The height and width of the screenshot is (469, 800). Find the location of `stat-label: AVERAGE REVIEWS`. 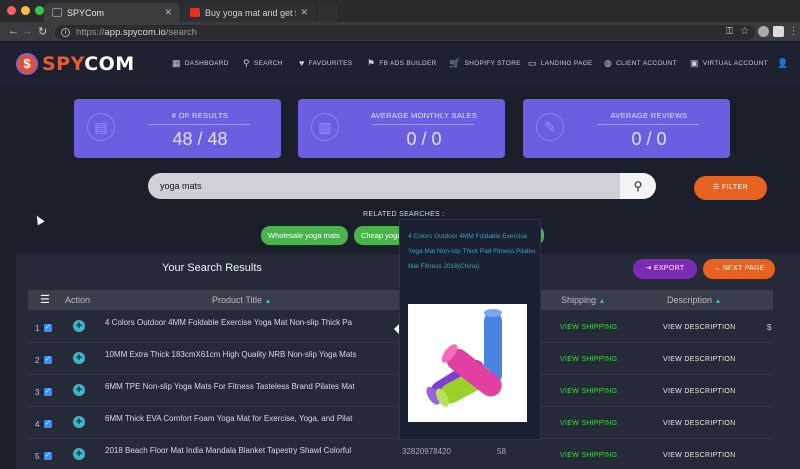

stat-label: AVERAGE REVIEWS is located at coordinates (649, 115).